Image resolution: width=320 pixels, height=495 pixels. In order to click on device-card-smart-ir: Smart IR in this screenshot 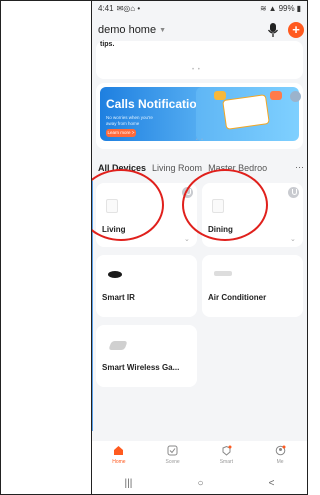, I will do `click(146, 286)`.